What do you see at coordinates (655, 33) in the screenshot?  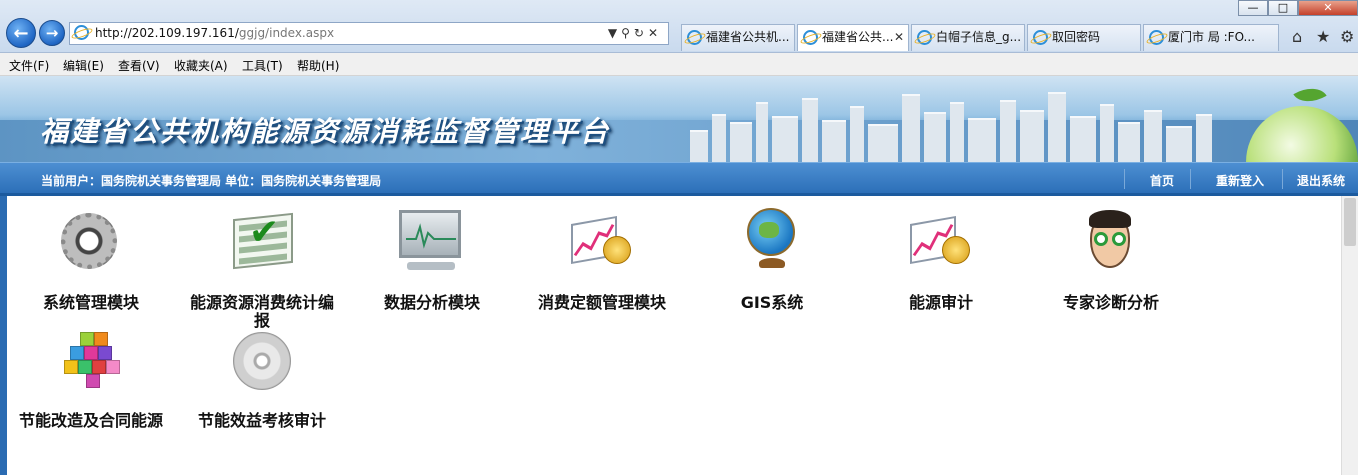 I see `close-icon: ✕` at bounding box center [655, 33].